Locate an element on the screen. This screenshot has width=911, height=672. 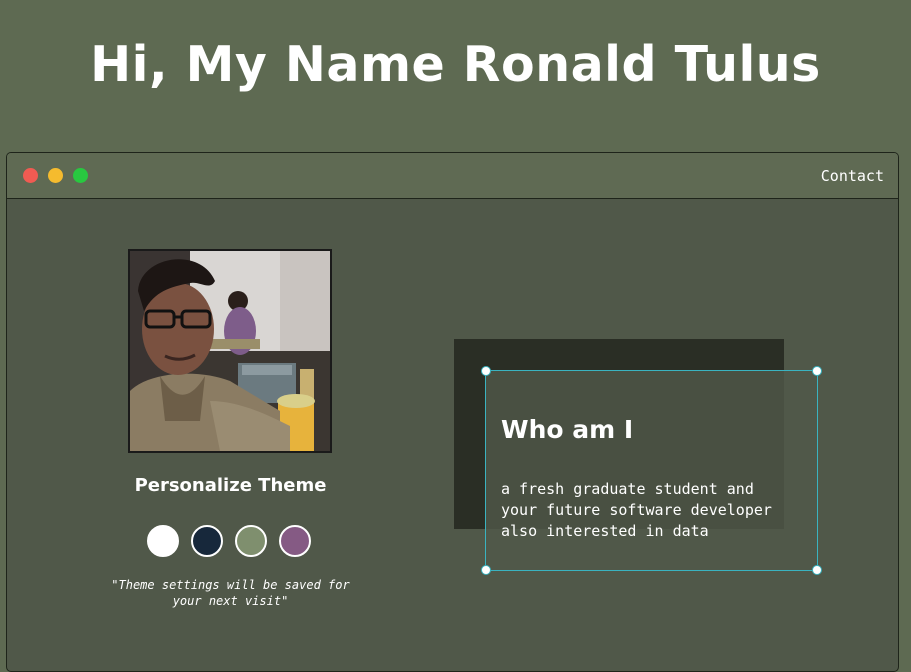
resize-handle-top-right is located at coordinates (817, 371).